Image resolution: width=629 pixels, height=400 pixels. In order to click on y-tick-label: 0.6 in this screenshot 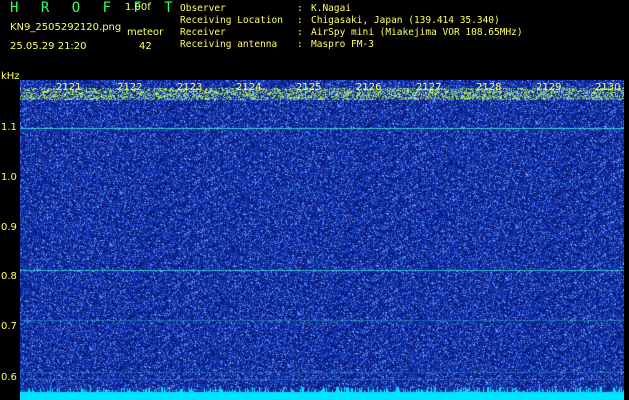, I will do `click(9, 377)`.